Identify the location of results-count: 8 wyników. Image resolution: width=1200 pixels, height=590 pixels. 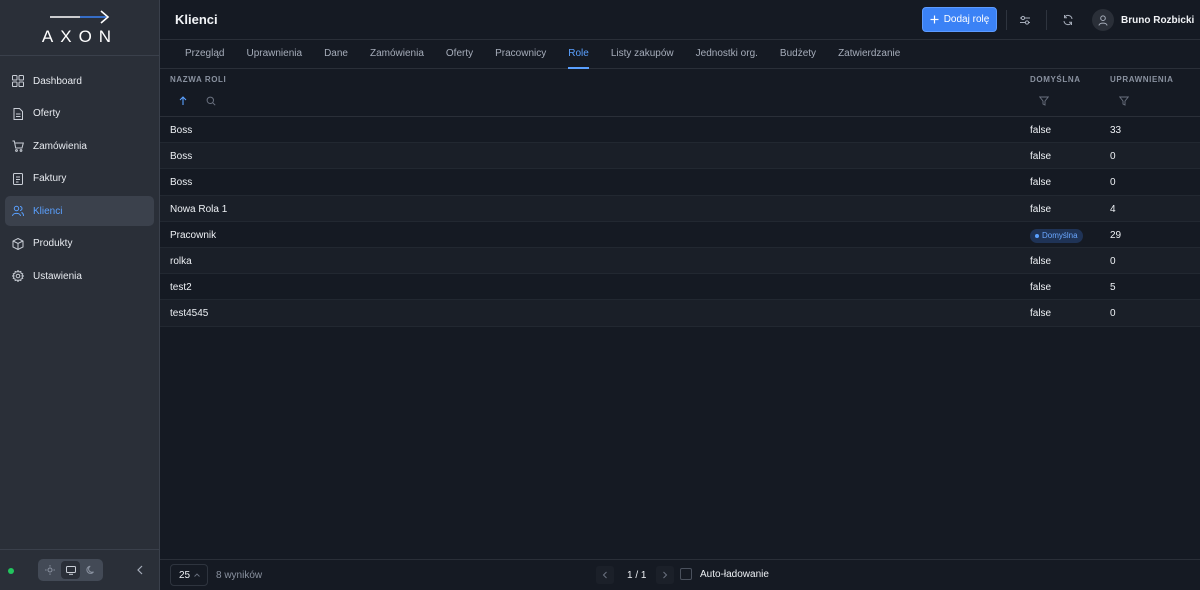
(239, 575).